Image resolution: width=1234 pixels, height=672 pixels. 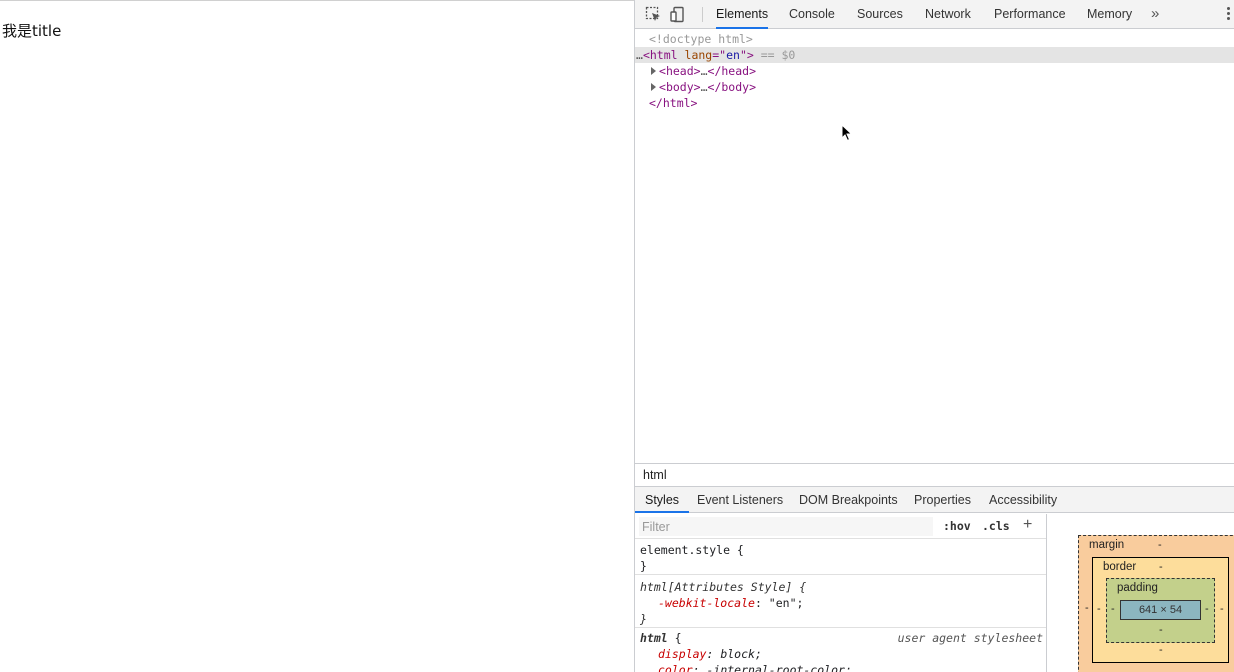 I want to click on tab-performance: Performance, so click(x=1030, y=14).